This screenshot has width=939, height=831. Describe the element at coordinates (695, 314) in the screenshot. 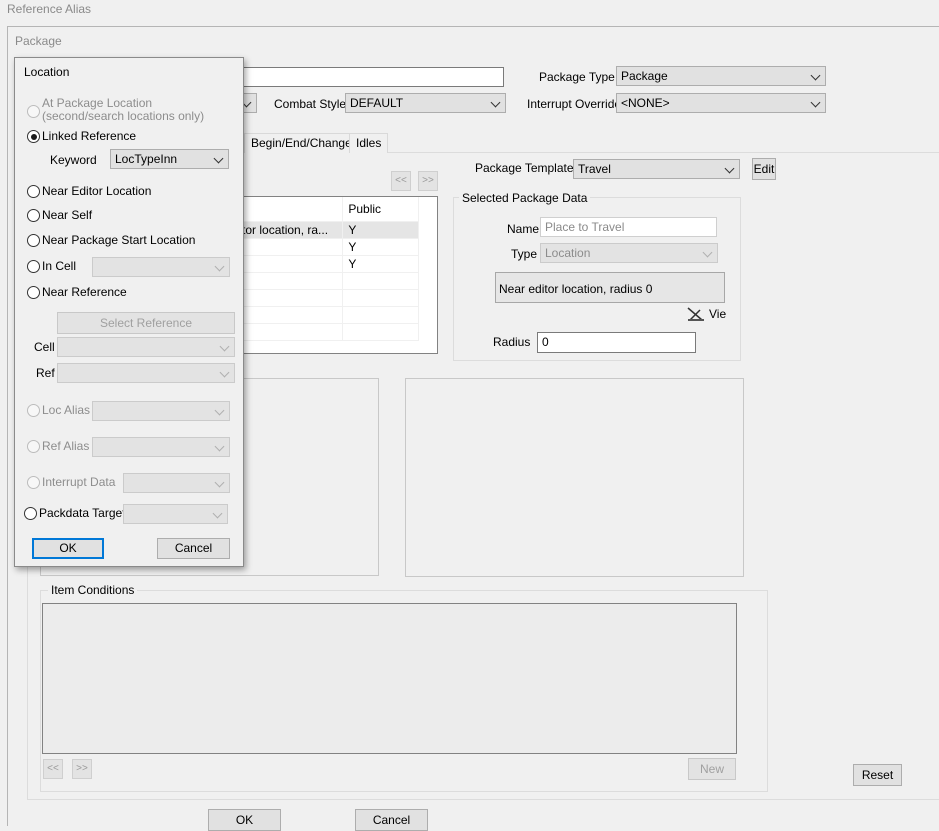

I see `view-icon` at that location.